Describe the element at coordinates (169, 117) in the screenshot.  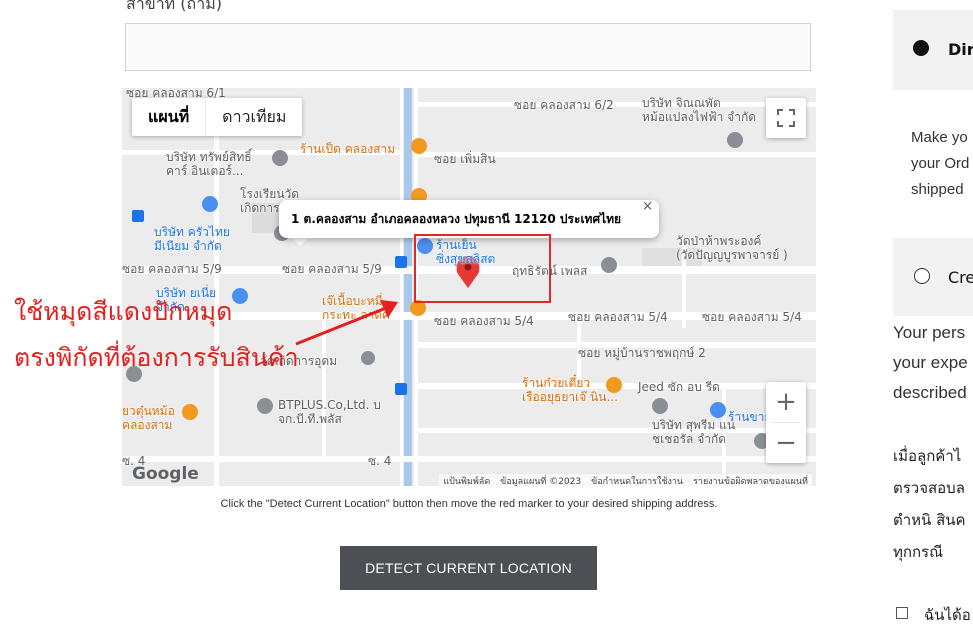
I see `map-type-map-button: แผนที่` at that location.